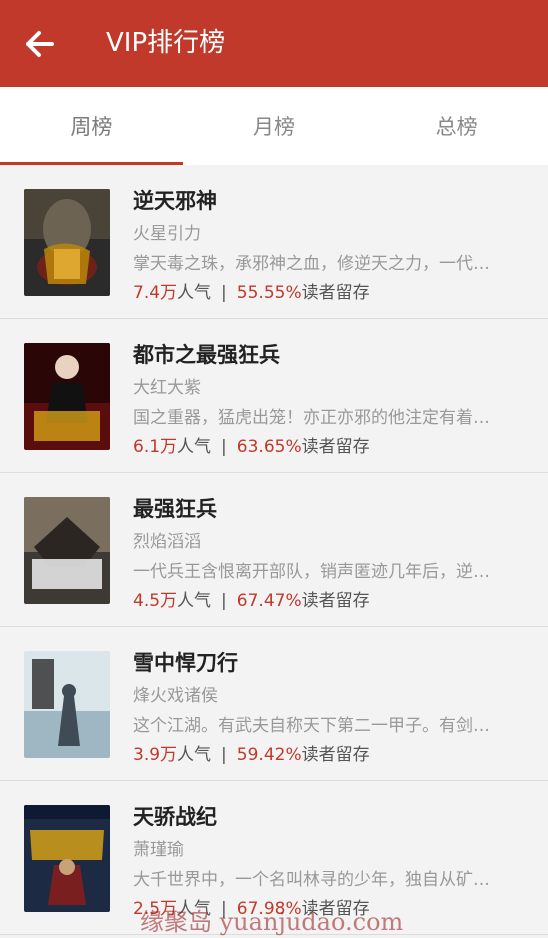  Describe the element at coordinates (167, 542) in the screenshot. I see `book-author: 烈焰滔滔` at that location.